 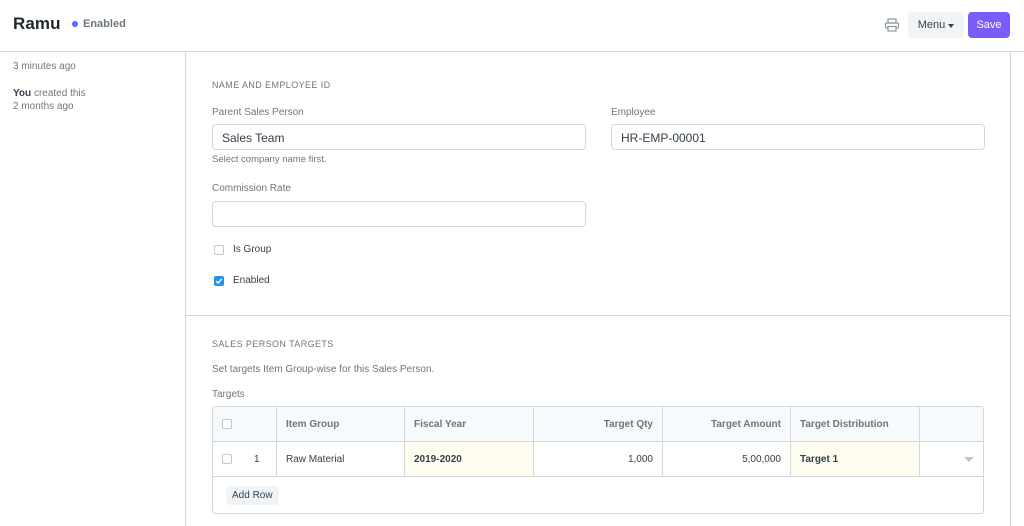 I want to click on column-header-target-amount: Target Amount, so click(x=727, y=424).